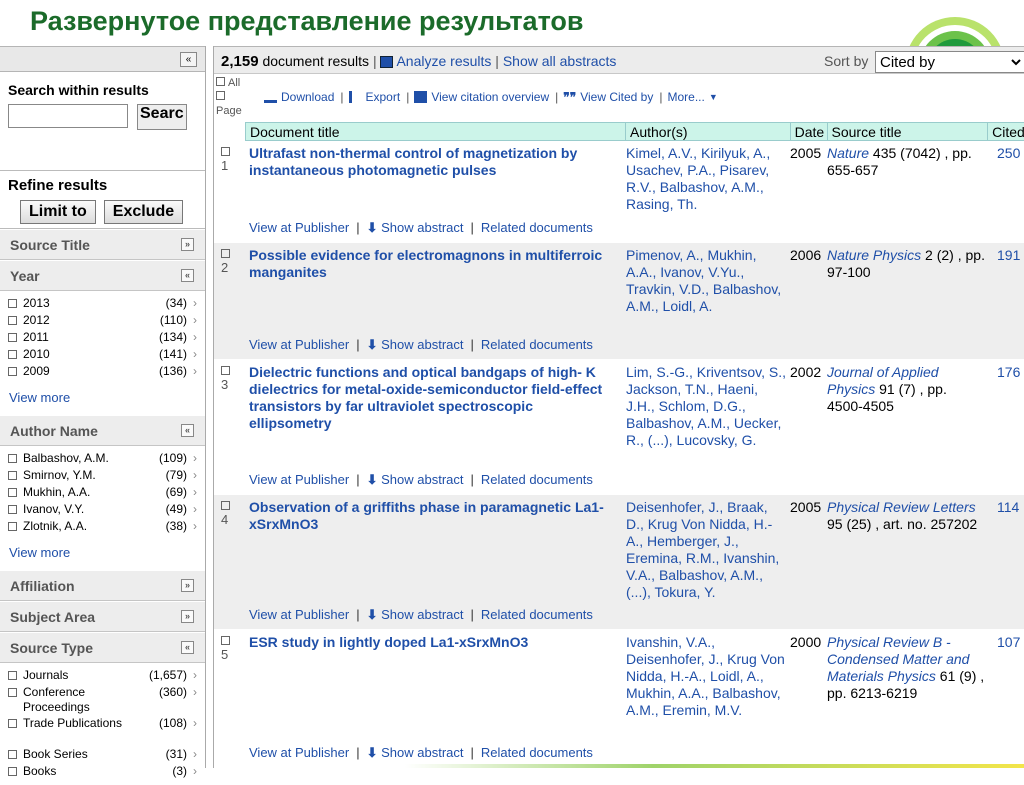 The height and width of the screenshot is (785, 1024). I want to click on facet-item: Trade Publications (108) ›, so click(102, 731).